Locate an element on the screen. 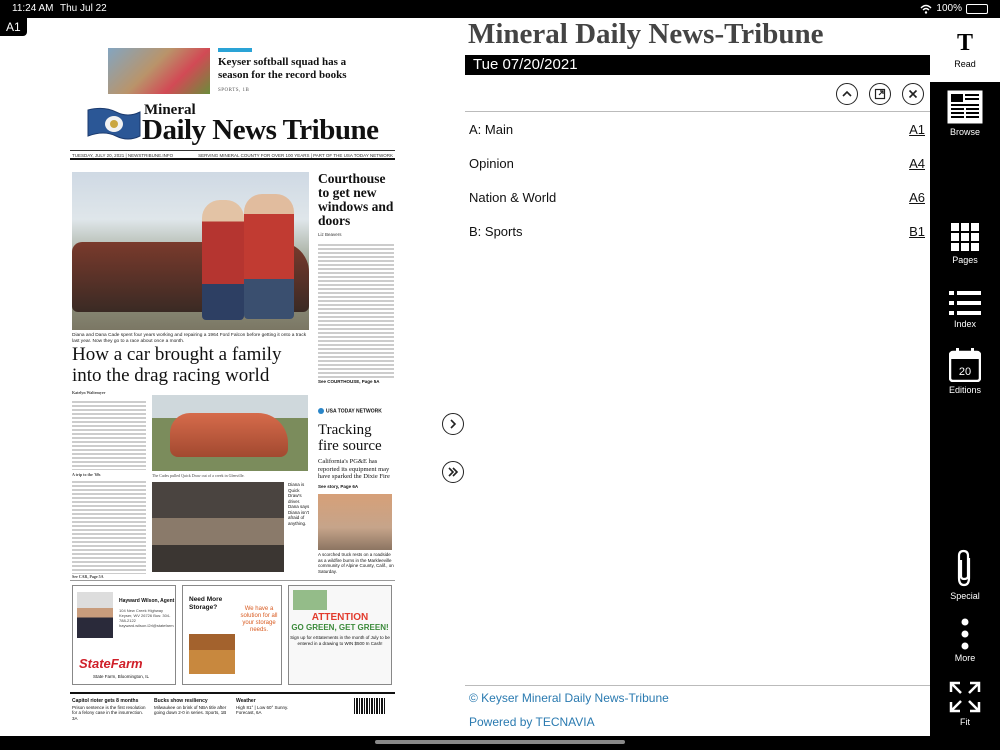 Image resolution: width=1000 pixels, height=750 pixels. section-row: A: Main A1 is located at coordinates (697, 130).